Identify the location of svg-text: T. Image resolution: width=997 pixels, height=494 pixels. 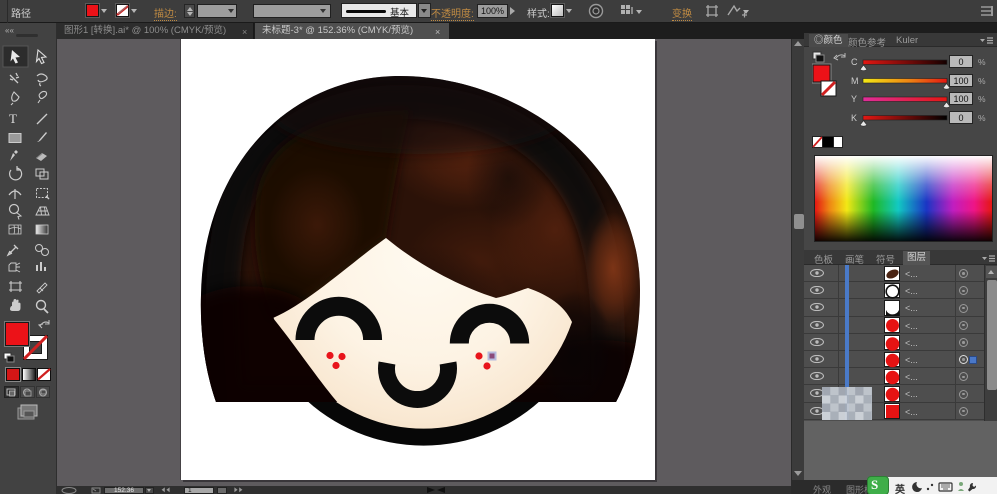
(13, 118).